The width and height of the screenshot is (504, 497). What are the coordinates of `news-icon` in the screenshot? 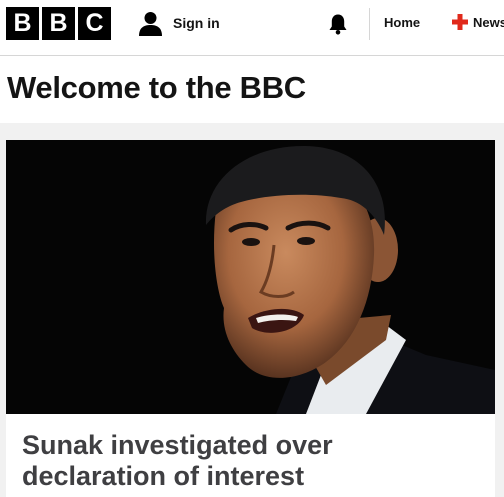 It's located at (460, 22).